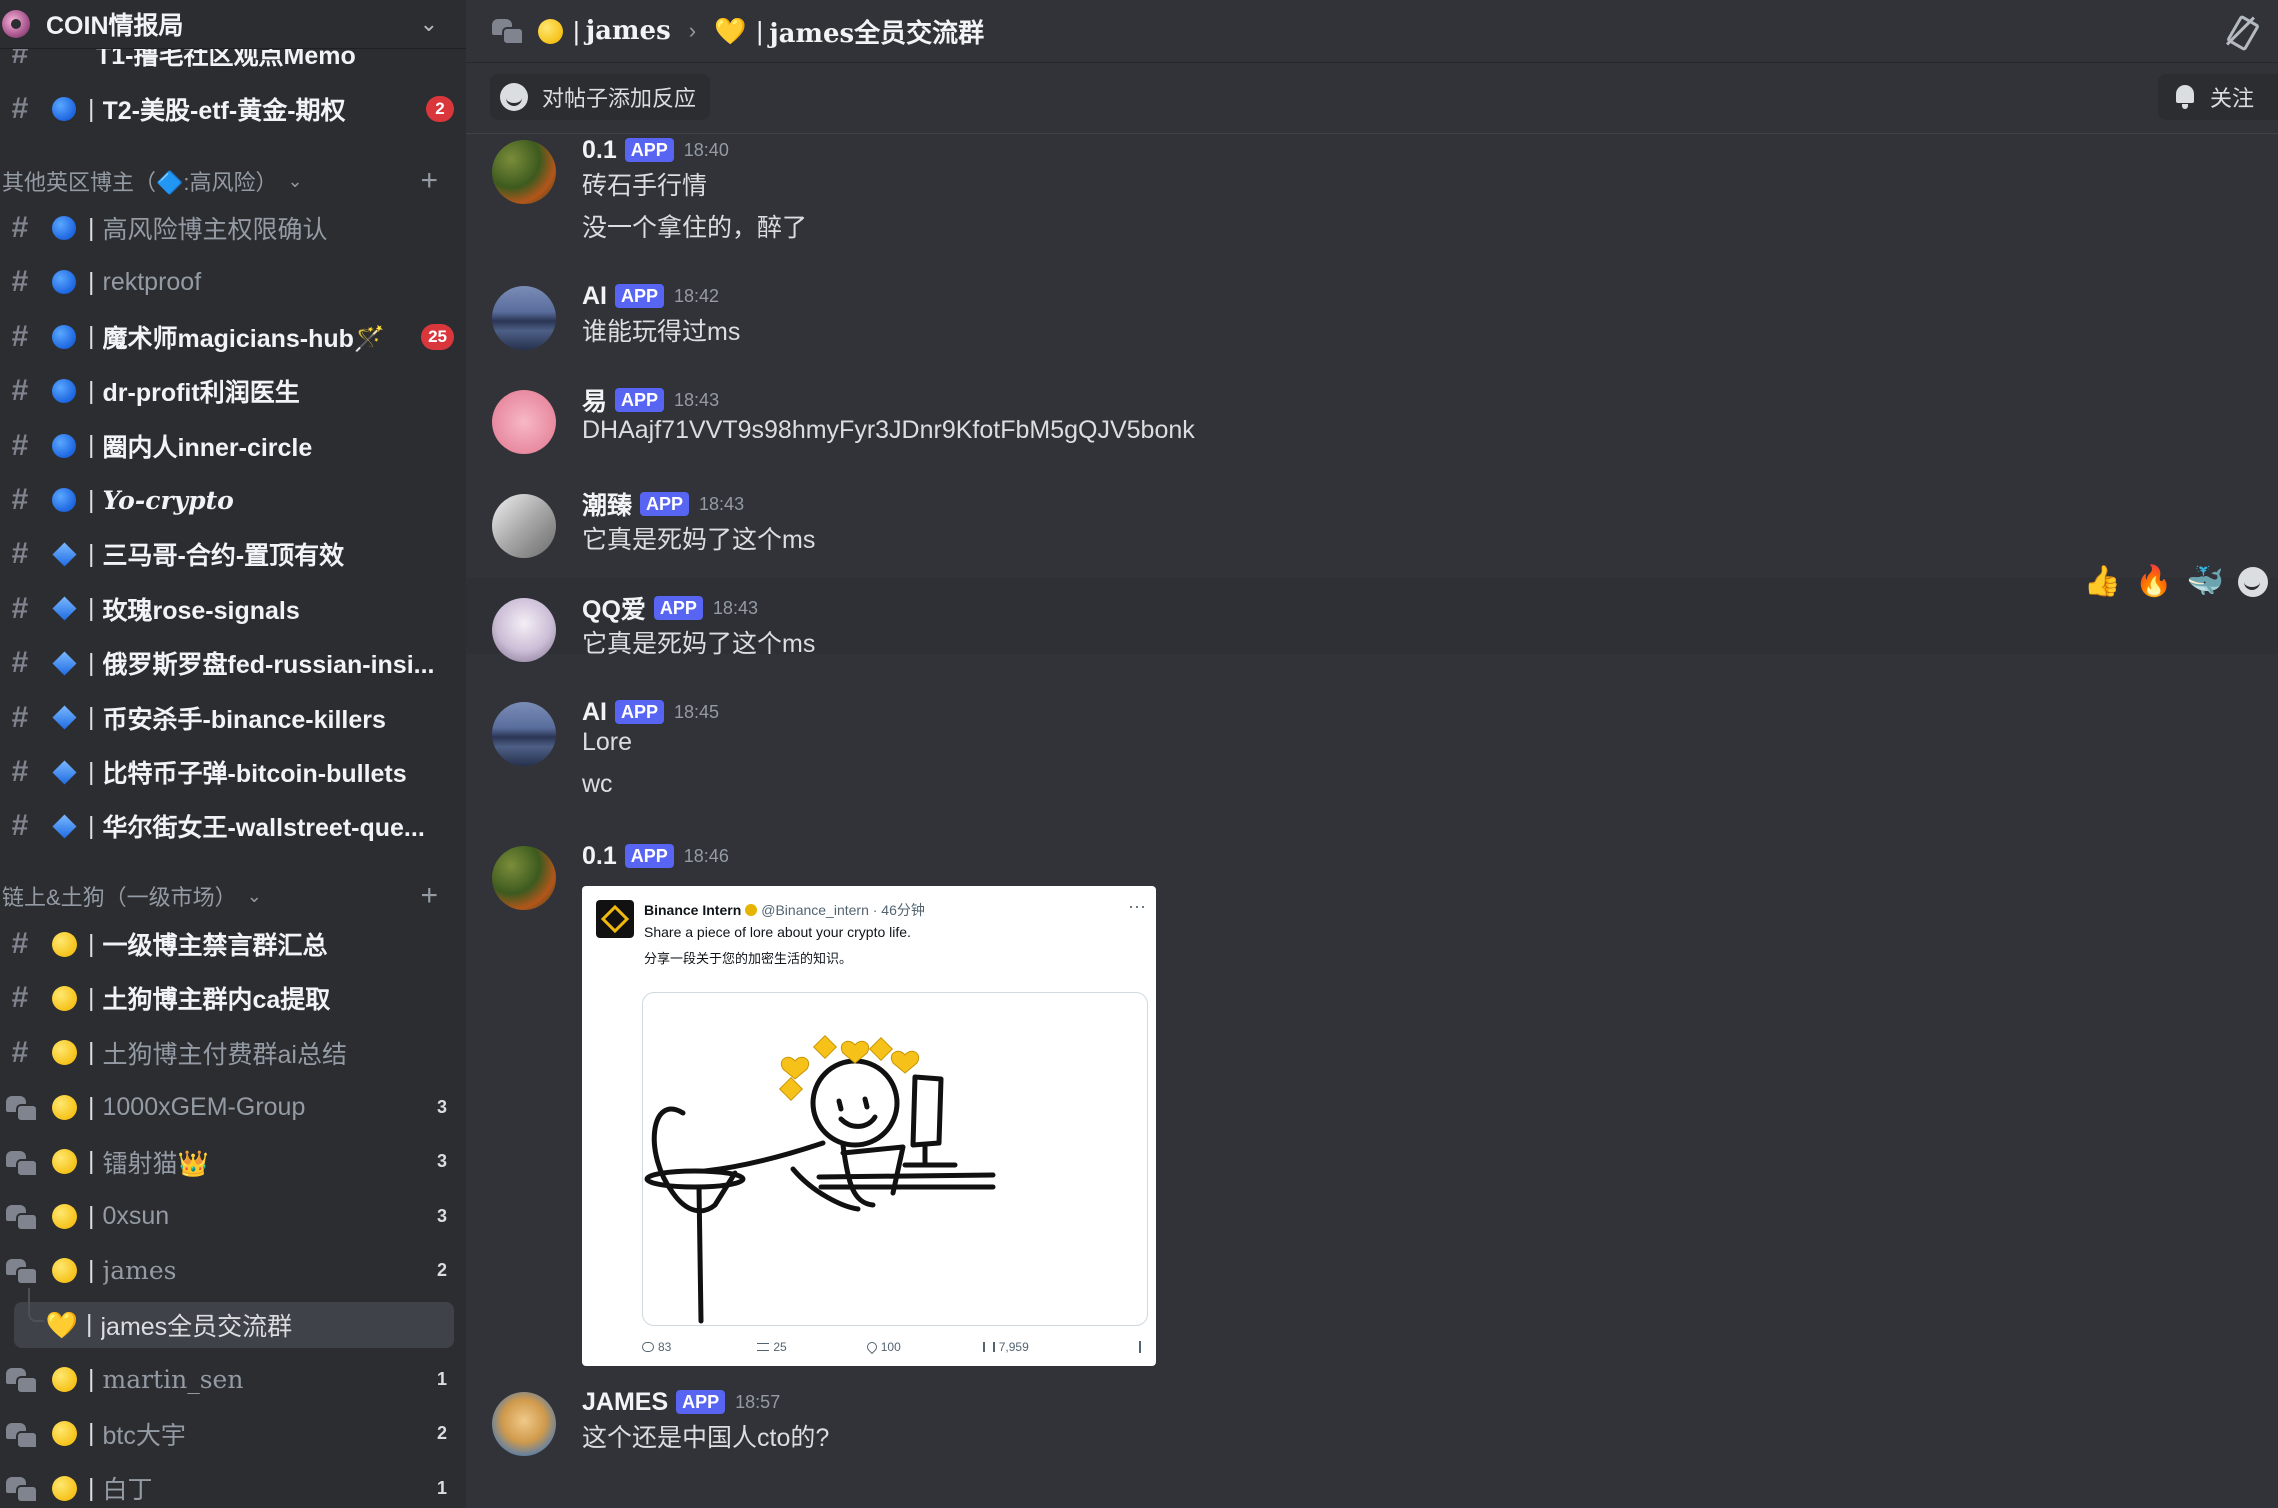 Image resolution: width=2278 pixels, height=1508 pixels. Describe the element at coordinates (115, 26) in the screenshot. I see `server-name: COIN情报局` at that location.